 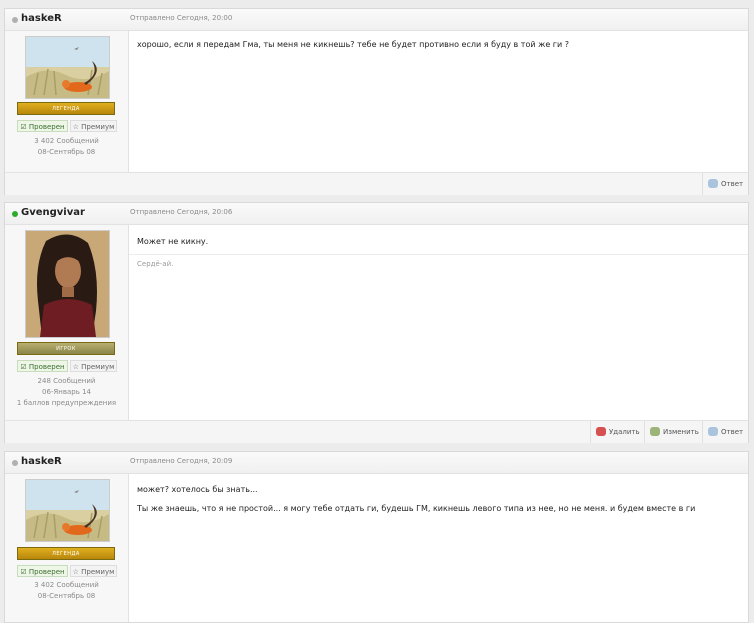 I want to click on post-date: Отправлено Сегодня, 20:06, so click(x=181, y=212).